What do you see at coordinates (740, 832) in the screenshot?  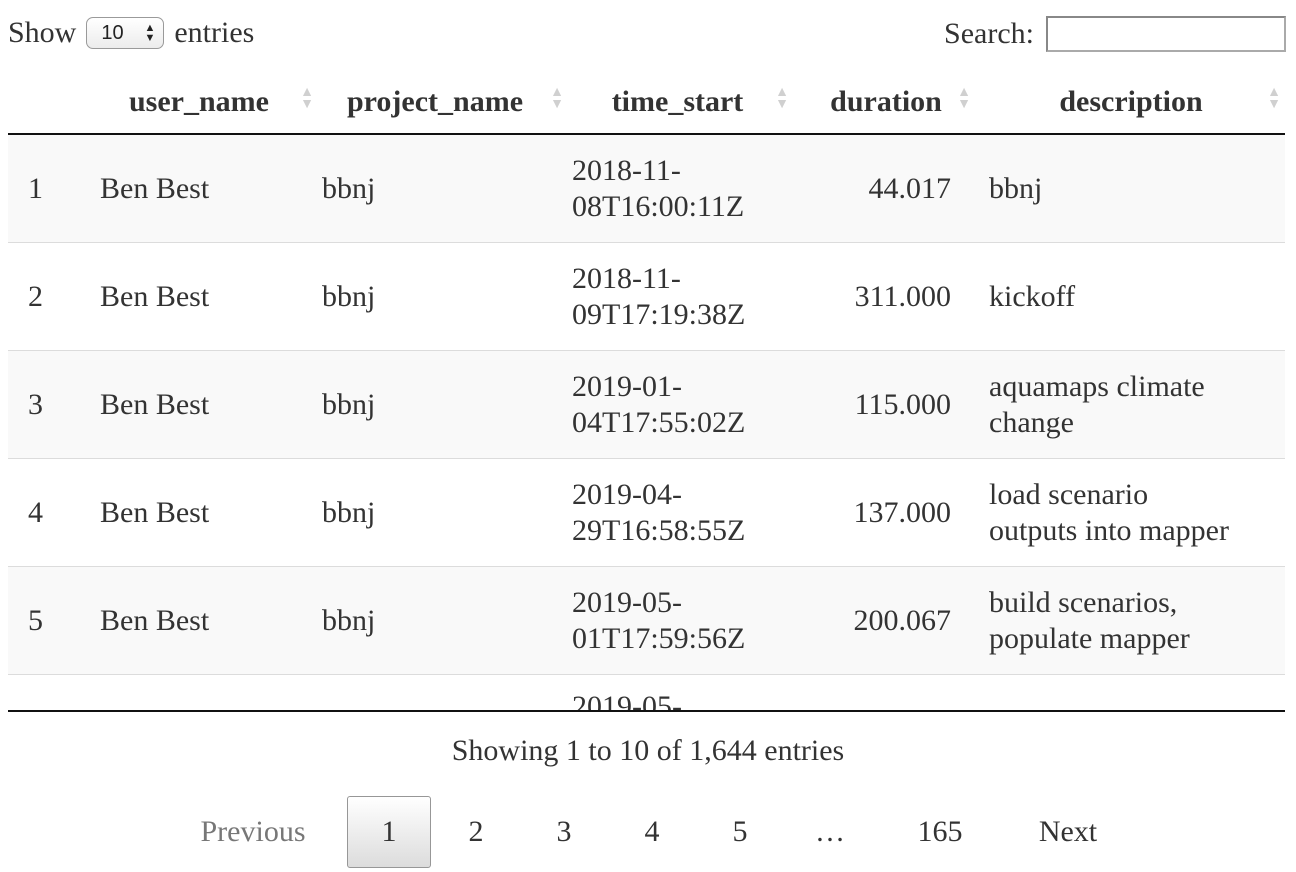 I see `page-button-5: 5` at bounding box center [740, 832].